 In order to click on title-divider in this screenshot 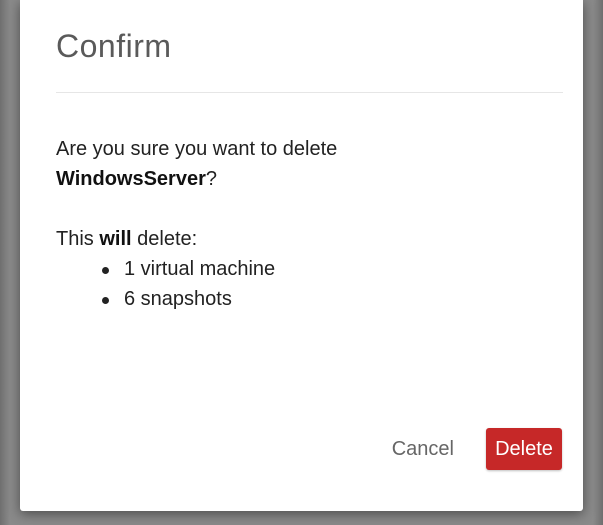, I will do `click(309, 92)`.